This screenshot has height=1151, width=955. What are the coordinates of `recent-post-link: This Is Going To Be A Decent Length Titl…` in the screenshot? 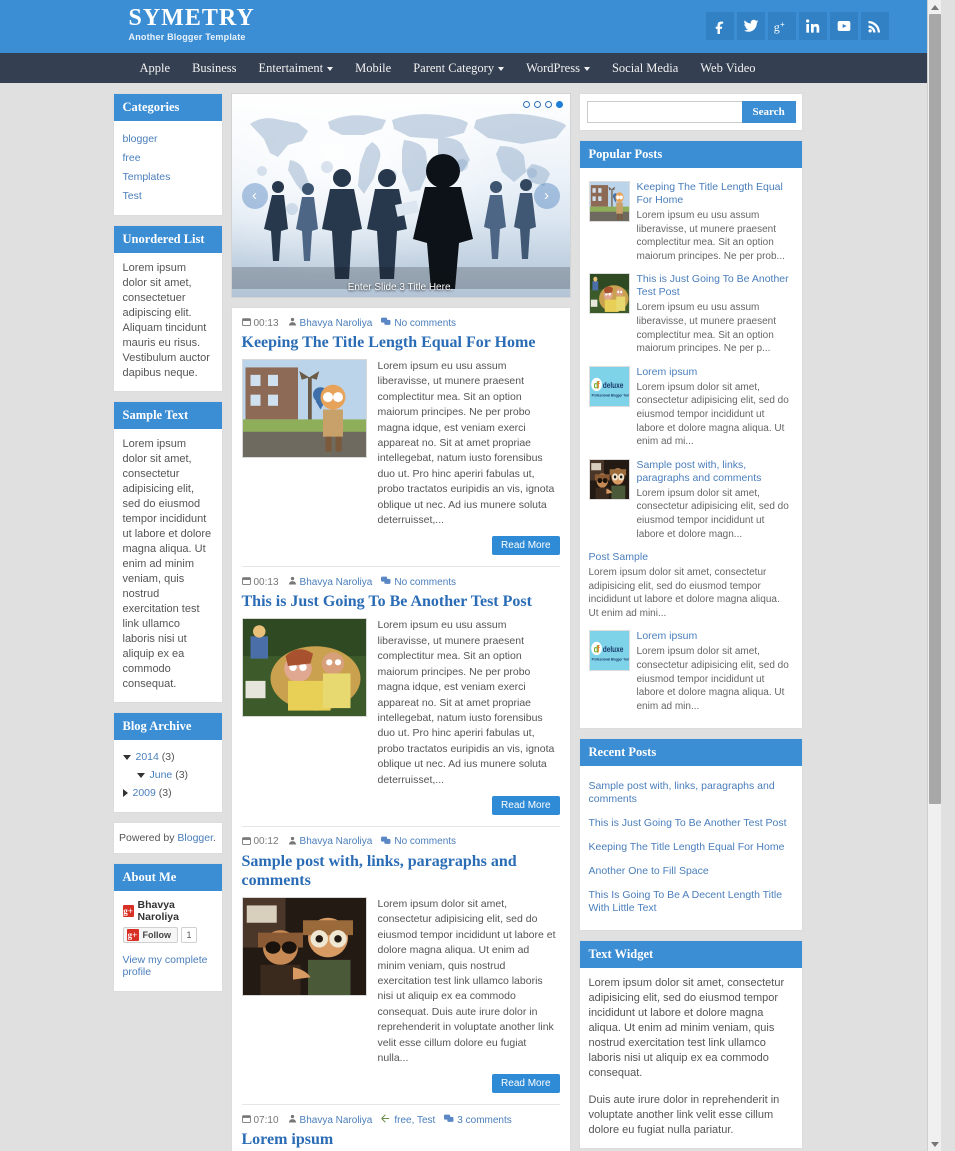 It's located at (691, 901).